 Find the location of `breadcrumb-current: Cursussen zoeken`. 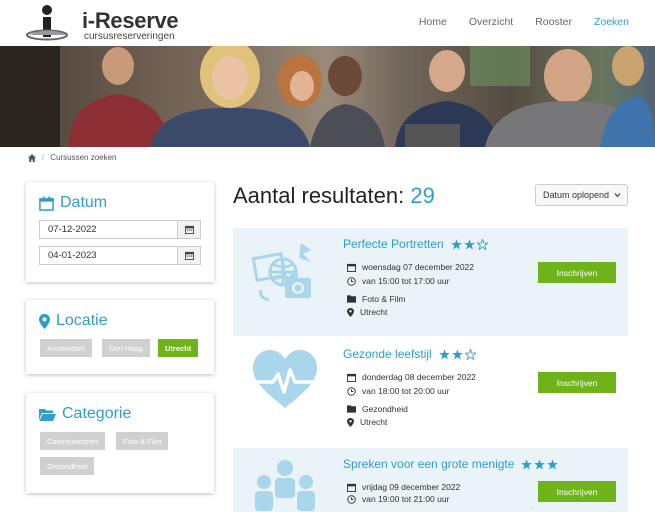

breadcrumb-current: Cursussen zoeken is located at coordinates (83, 157).